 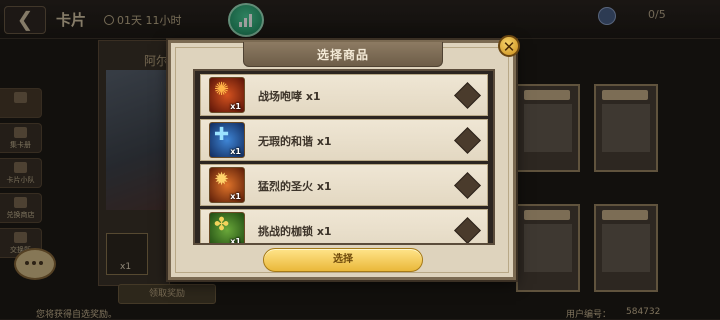 What do you see at coordinates (289, 96) in the screenshot?
I see `item-name: 战场咆哮 x1` at bounding box center [289, 96].